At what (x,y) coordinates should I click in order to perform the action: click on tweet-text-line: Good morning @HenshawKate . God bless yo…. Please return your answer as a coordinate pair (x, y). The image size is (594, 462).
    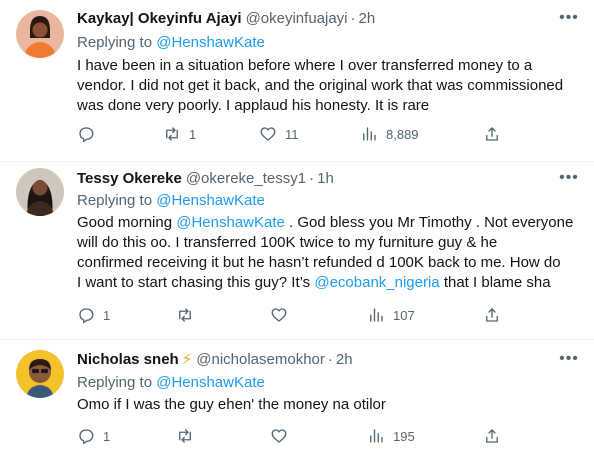
    Looking at the image, I should click on (329, 223).